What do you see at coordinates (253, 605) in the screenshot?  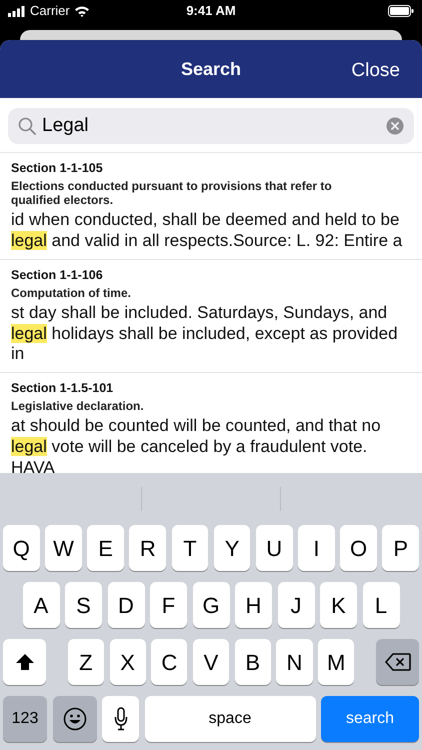 I see `keyboard-key: H` at bounding box center [253, 605].